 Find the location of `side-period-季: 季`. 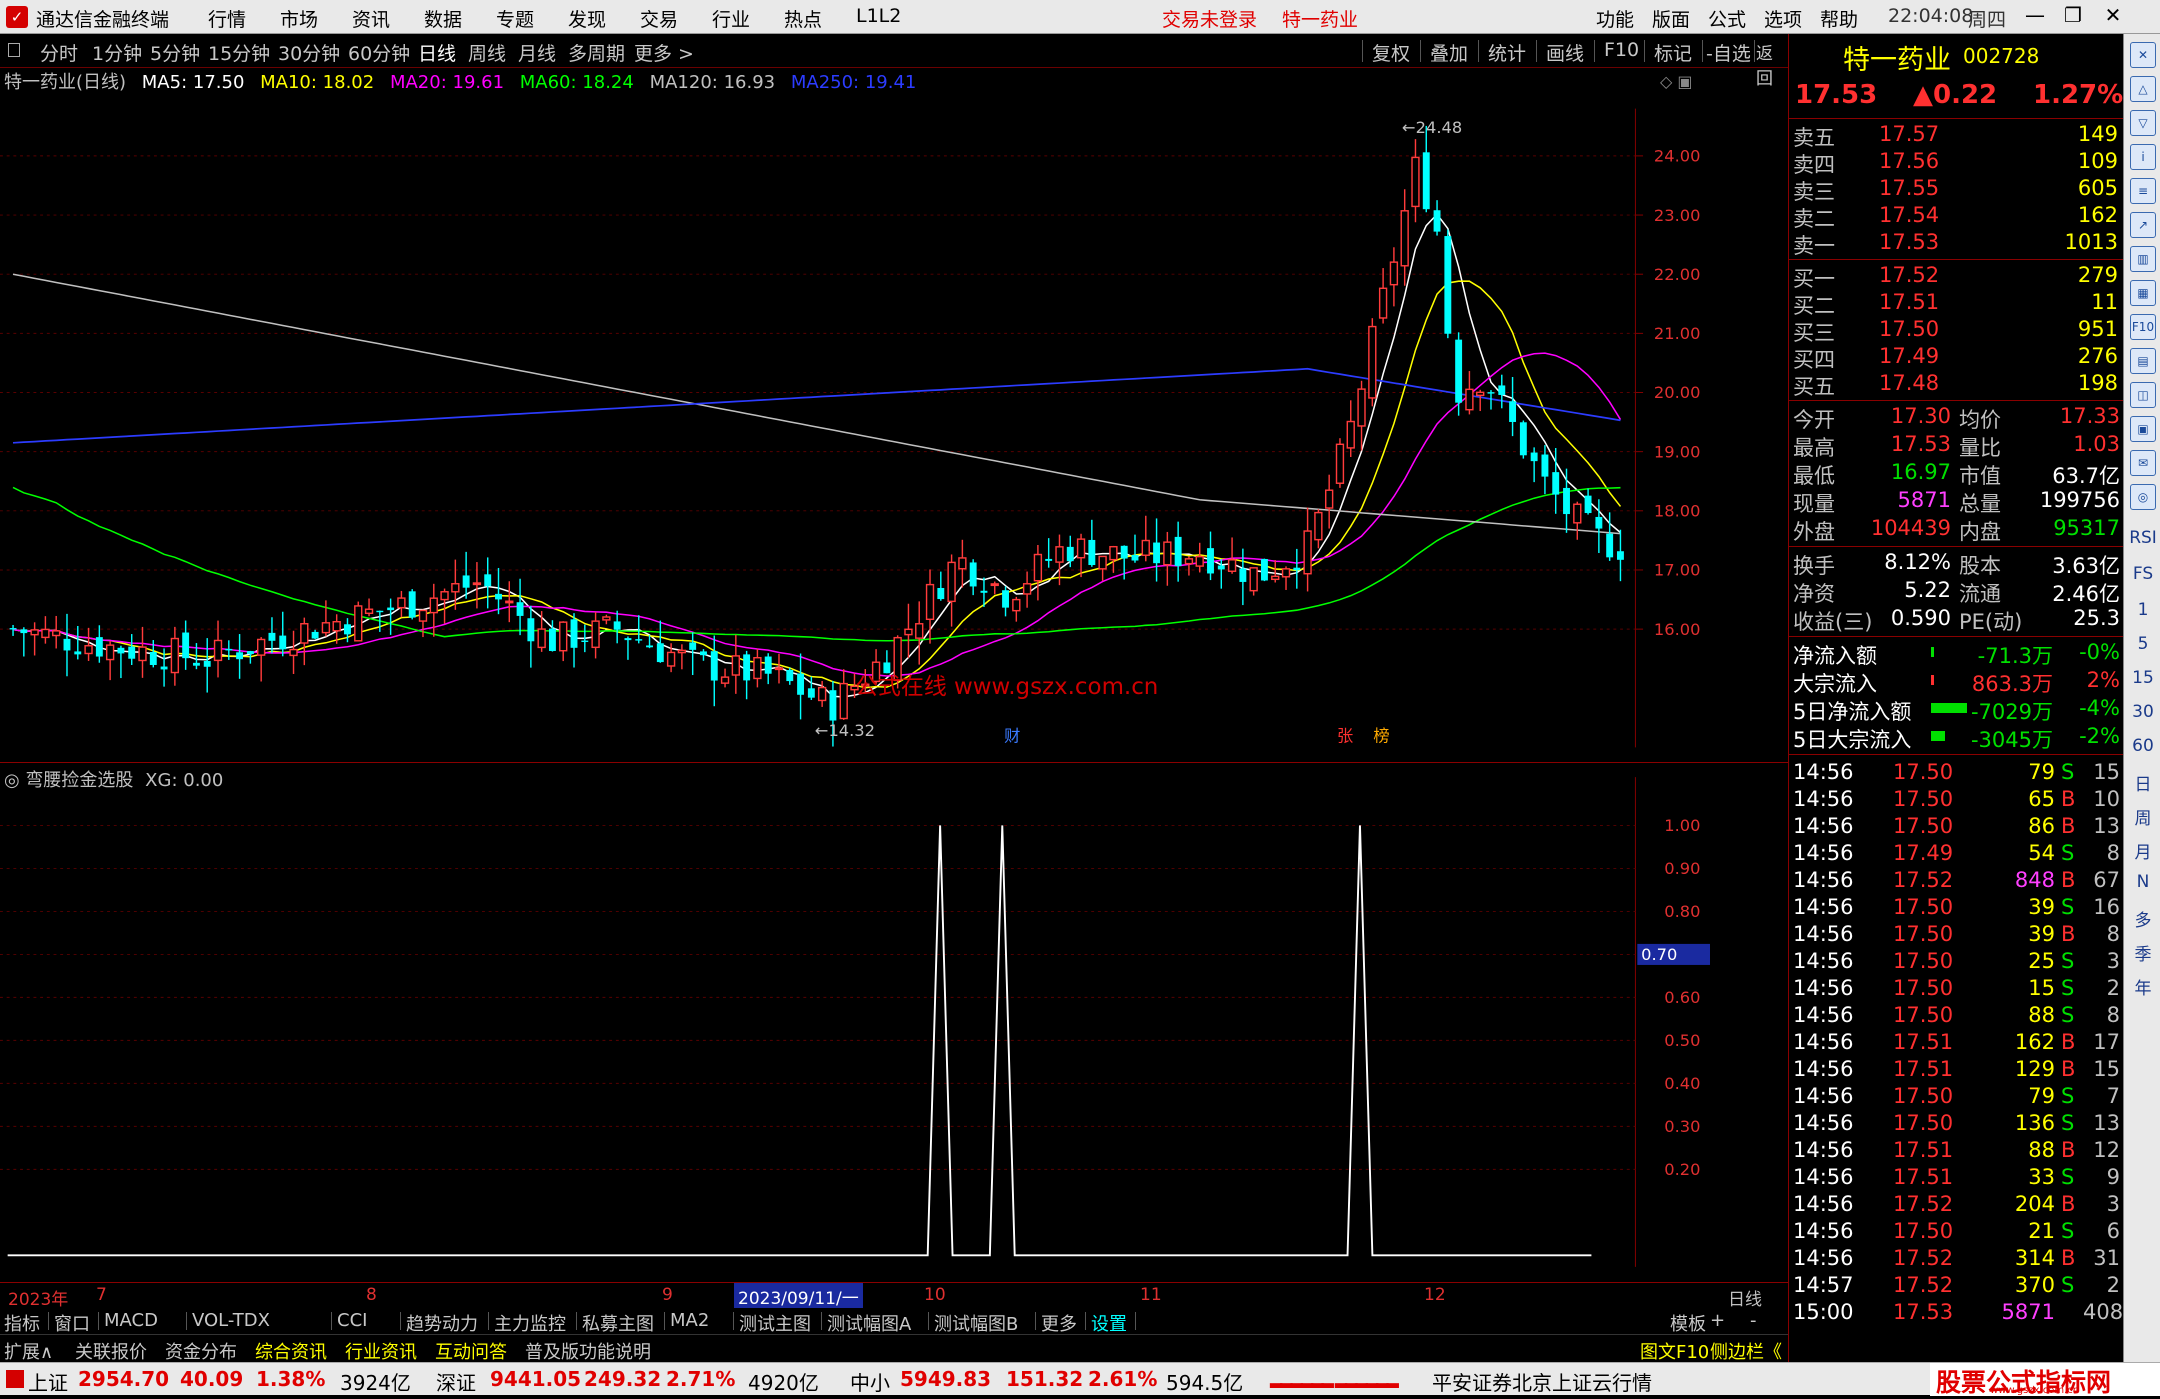

side-period-季: 季 is located at coordinates (2143, 952).